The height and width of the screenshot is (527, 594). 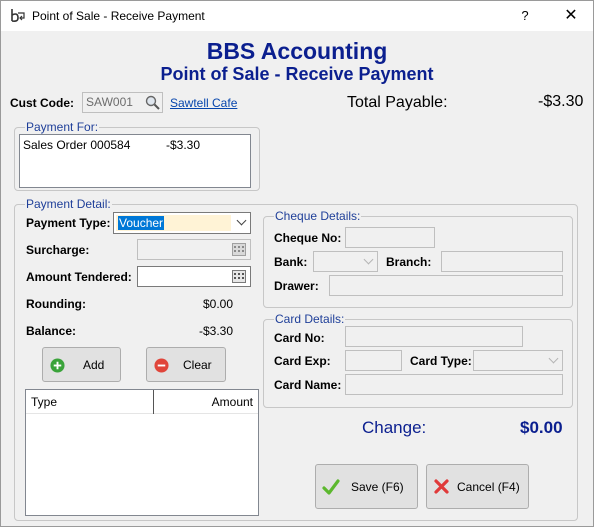 What do you see at coordinates (502, 261) in the screenshot?
I see `branch-input` at bounding box center [502, 261].